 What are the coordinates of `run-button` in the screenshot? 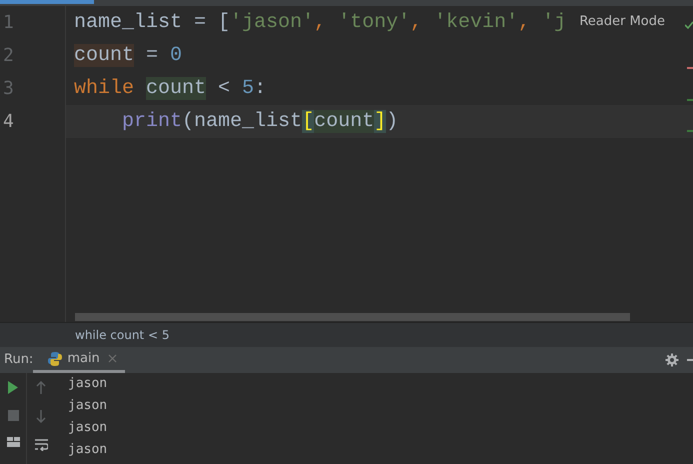 It's located at (13, 387).